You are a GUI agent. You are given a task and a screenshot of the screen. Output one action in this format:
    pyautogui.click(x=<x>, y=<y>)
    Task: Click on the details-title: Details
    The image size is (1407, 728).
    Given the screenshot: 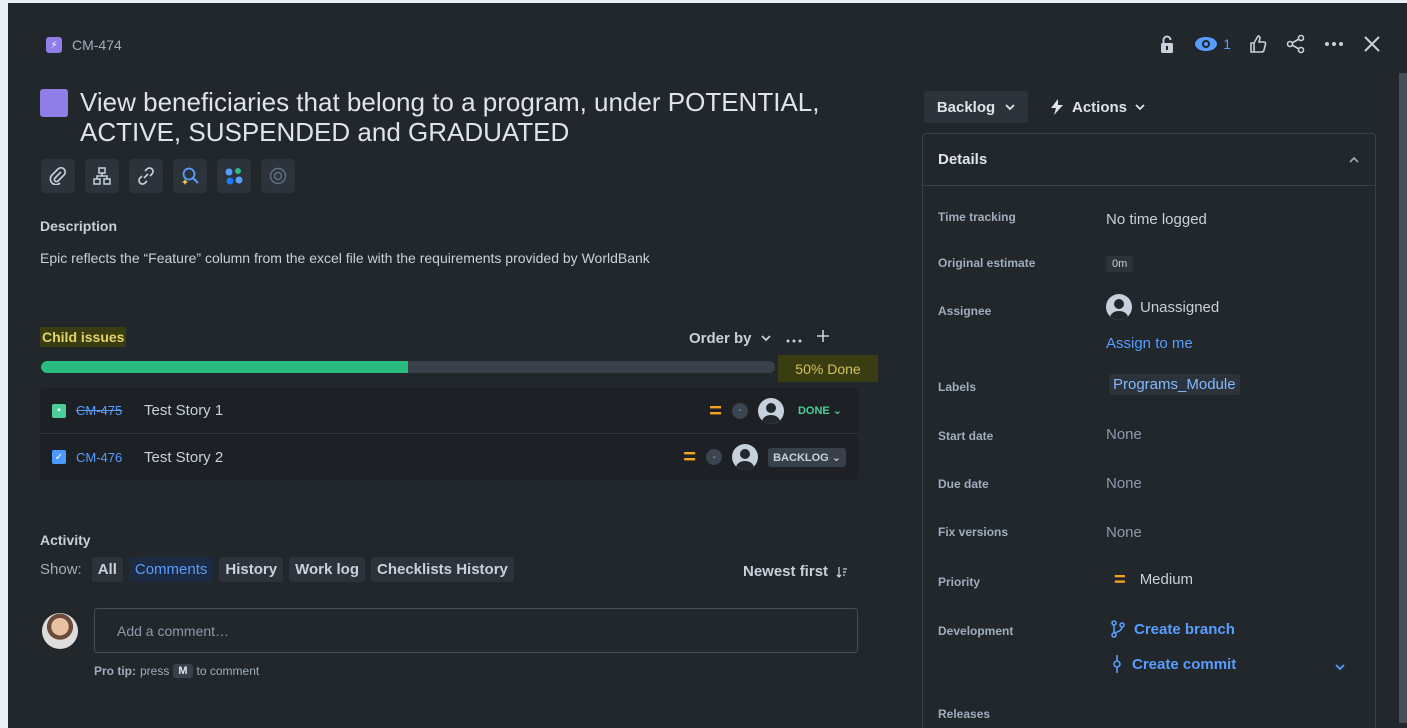 What is the action you would take?
    pyautogui.click(x=963, y=159)
    